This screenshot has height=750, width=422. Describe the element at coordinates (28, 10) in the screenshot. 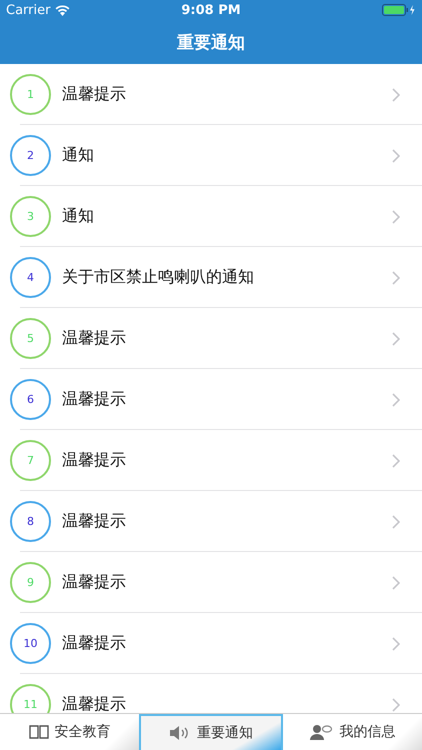

I see `carrier-label: Carrier` at that location.